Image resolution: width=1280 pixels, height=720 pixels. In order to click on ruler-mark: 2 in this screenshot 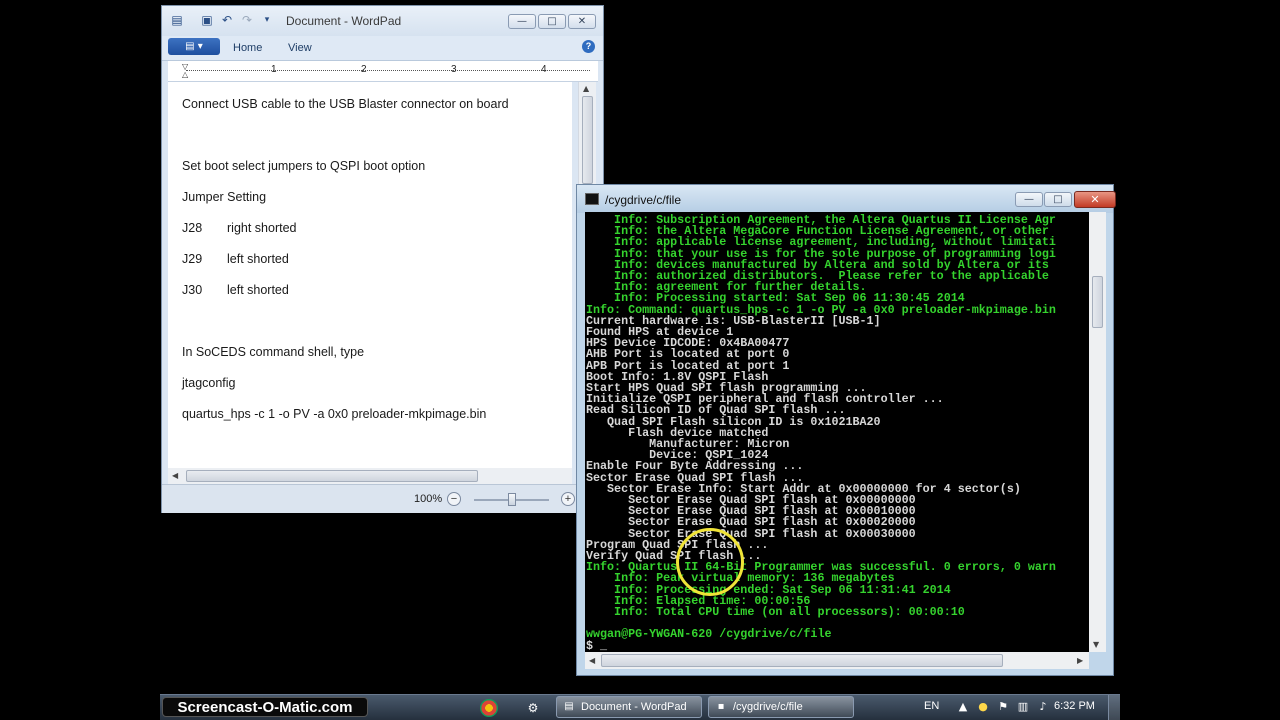, I will do `click(364, 69)`.